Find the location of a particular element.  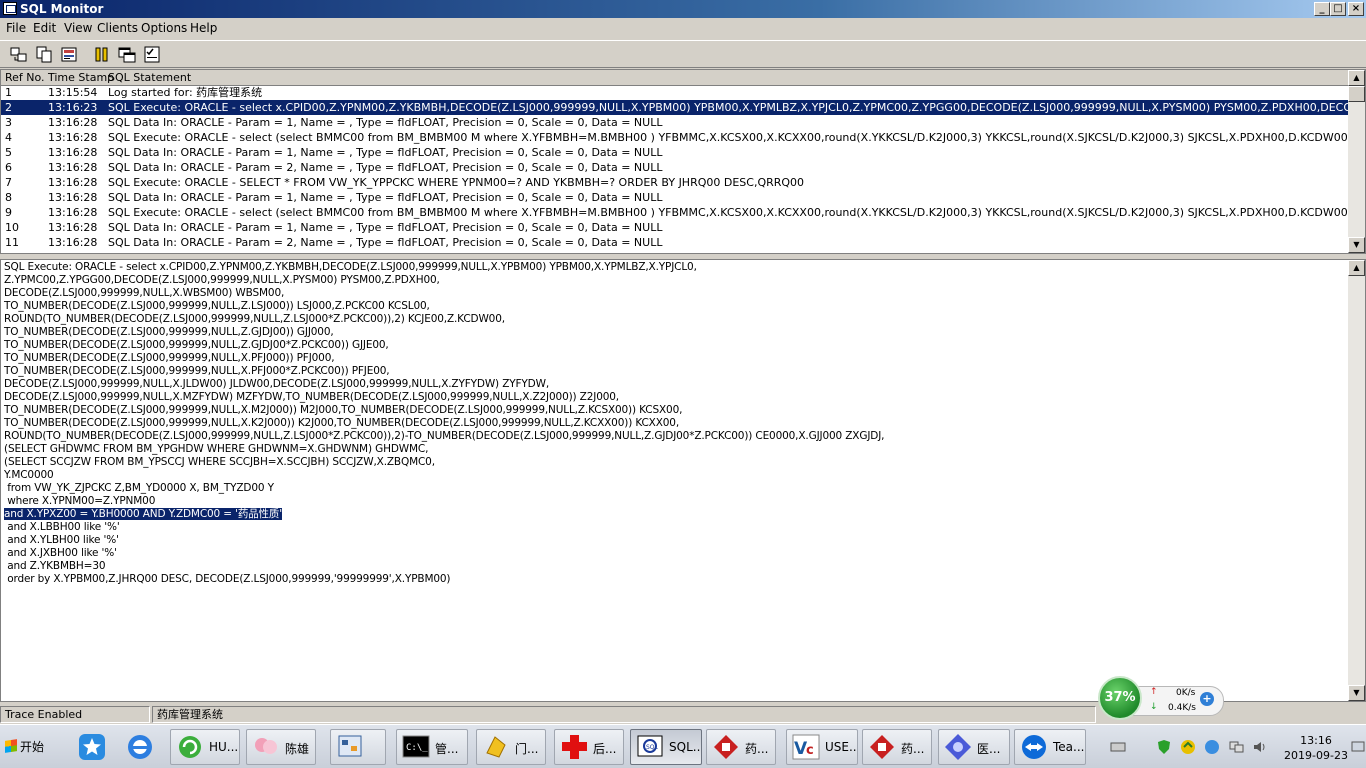

vnc-icon: Vc is located at coordinates (806, 747).